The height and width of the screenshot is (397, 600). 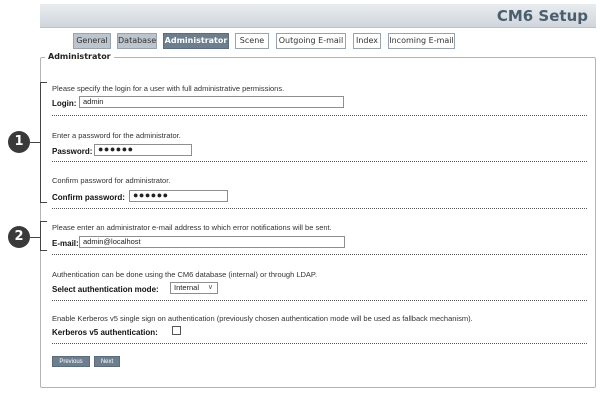 I want to click on tab-incoming-email: Incoming E-mail, so click(x=421, y=41).